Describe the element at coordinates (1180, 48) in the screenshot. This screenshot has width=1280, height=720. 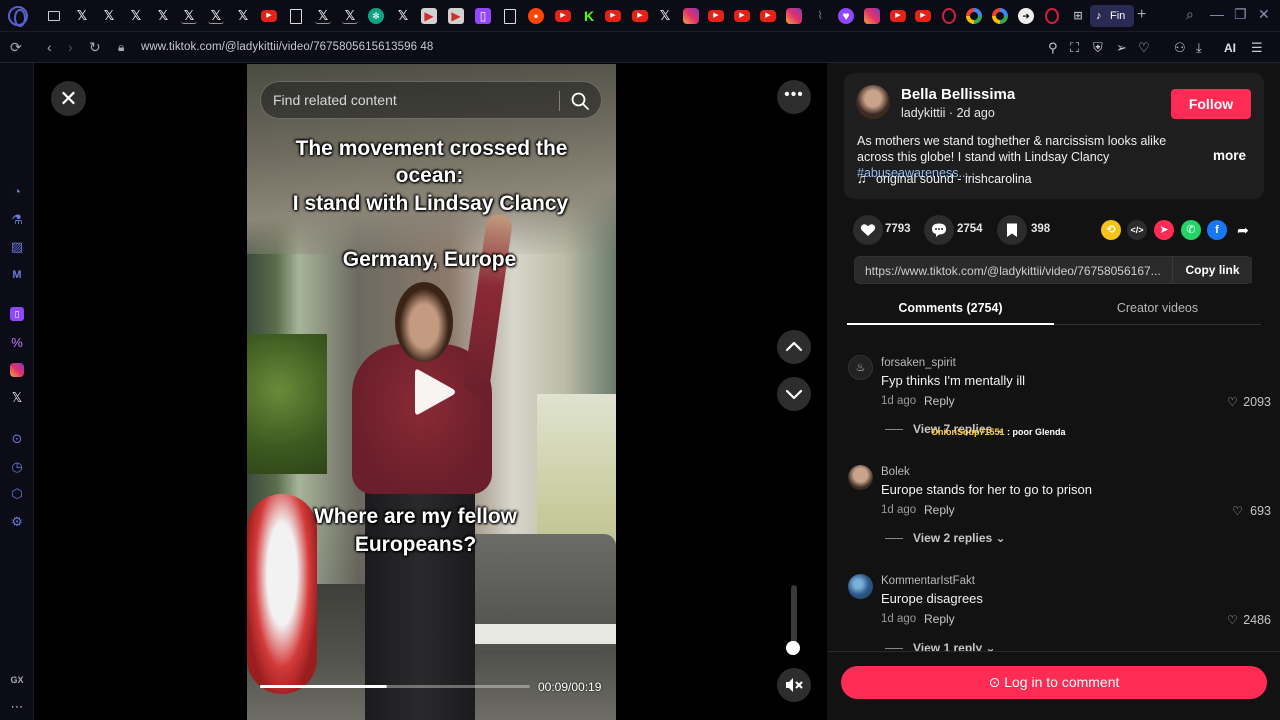
I see `profile-icon: ⚇` at that location.